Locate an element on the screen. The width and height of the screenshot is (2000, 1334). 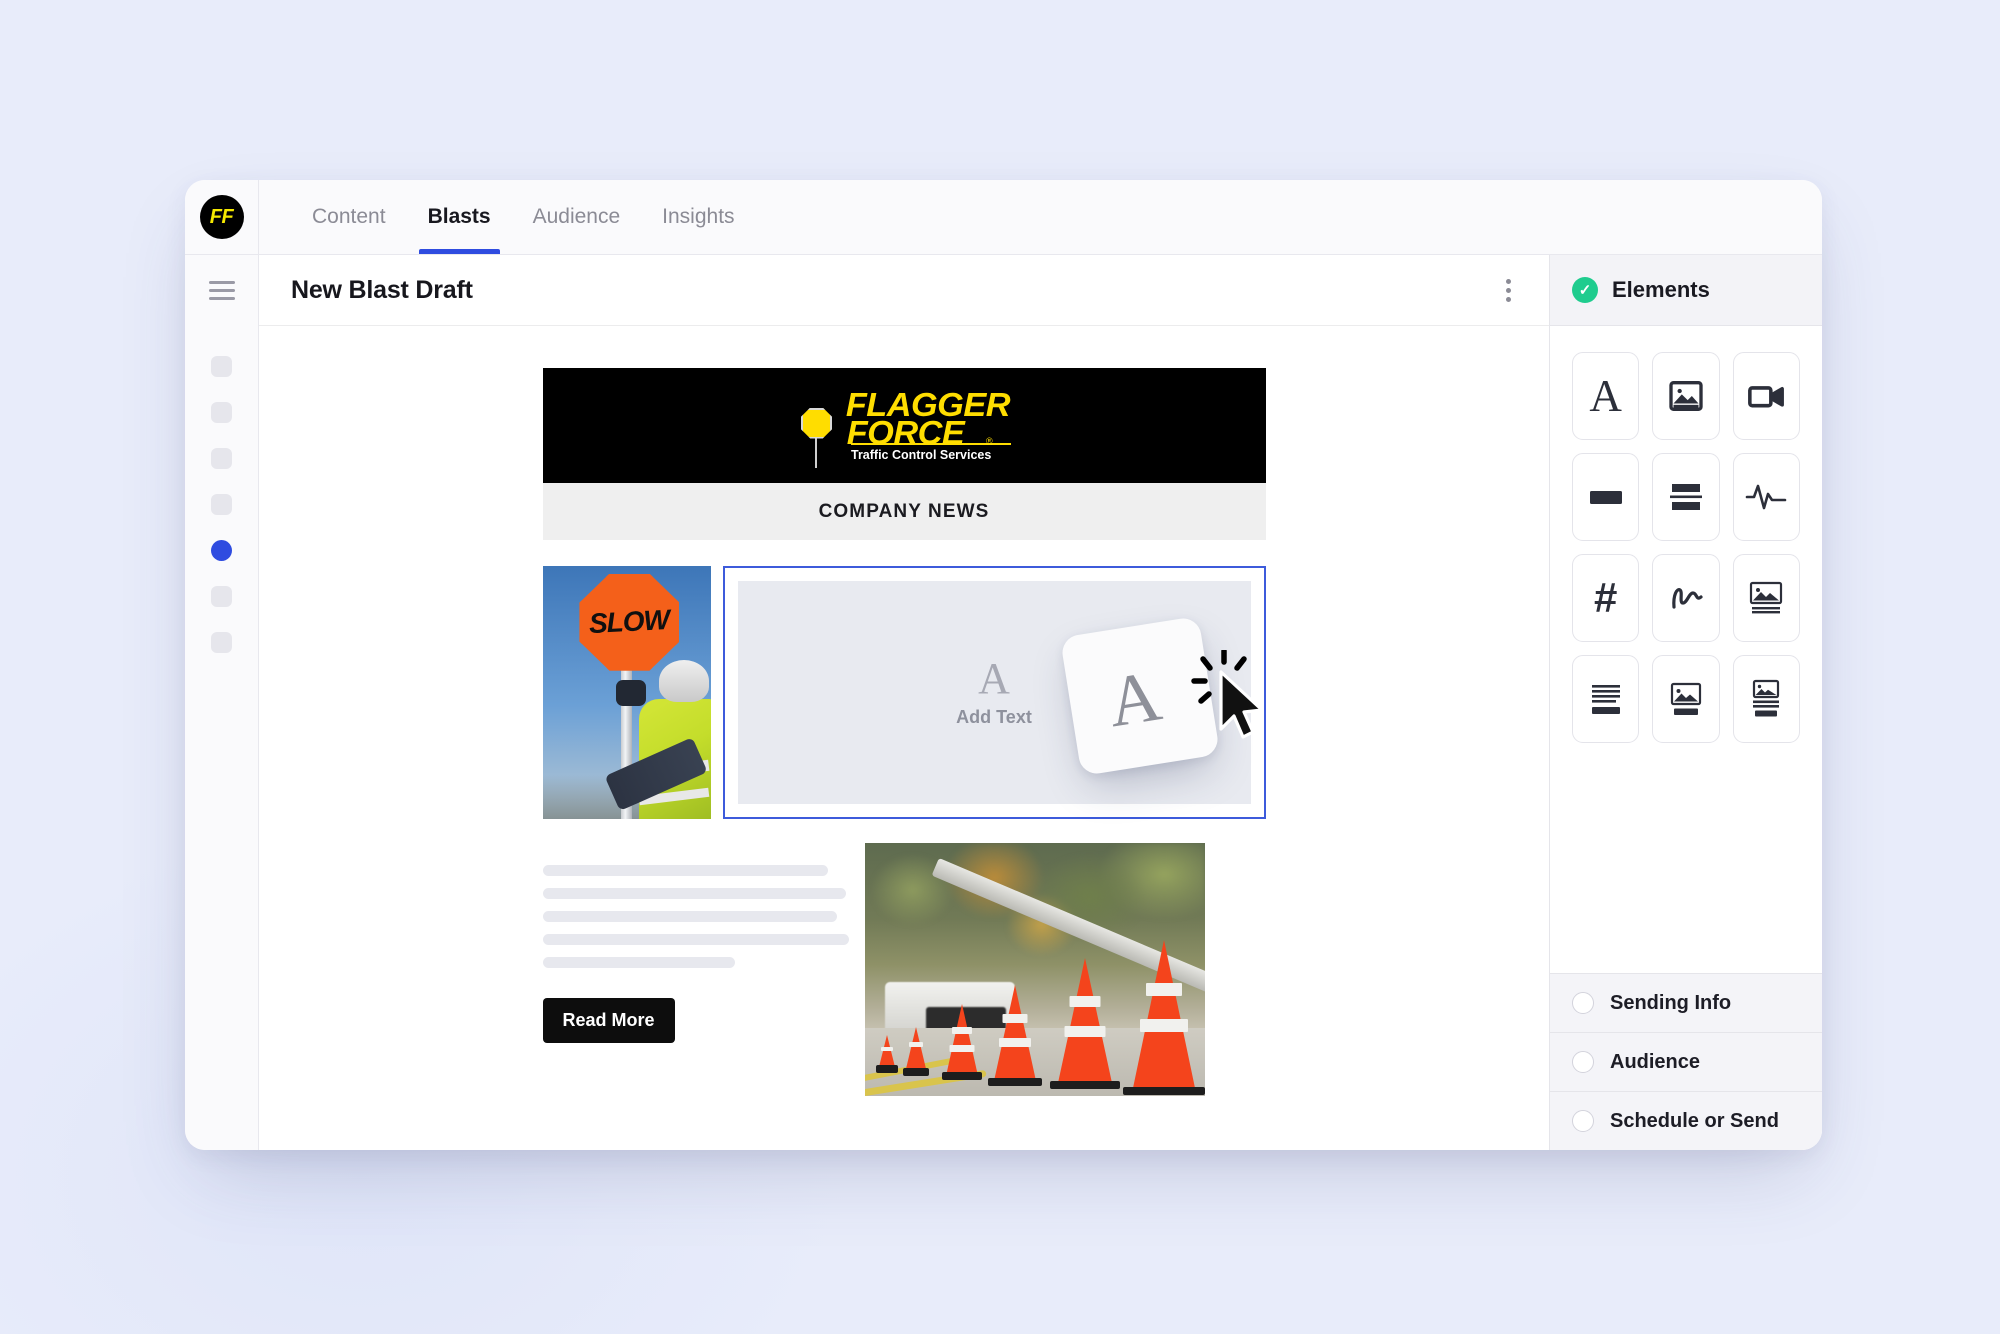
video-icon is located at coordinates (1766, 397).